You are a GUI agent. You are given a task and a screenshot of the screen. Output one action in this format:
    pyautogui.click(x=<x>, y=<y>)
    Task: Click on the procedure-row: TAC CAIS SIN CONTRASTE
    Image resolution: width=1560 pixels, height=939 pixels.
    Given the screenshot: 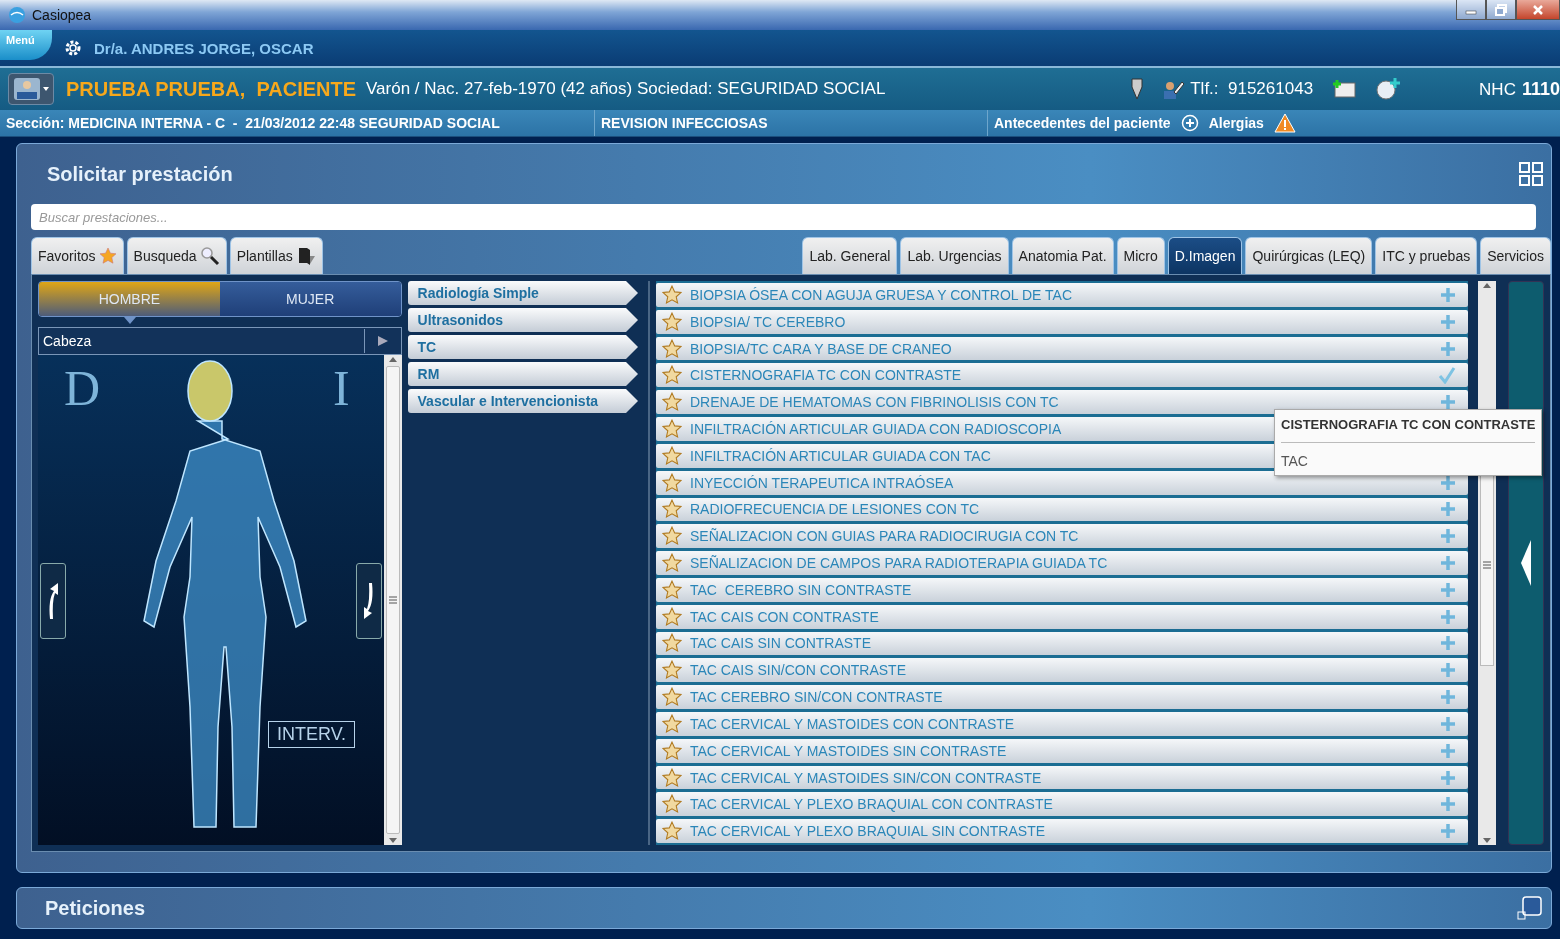 What is the action you would take?
    pyautogui.click(x=1062, y=643)
    